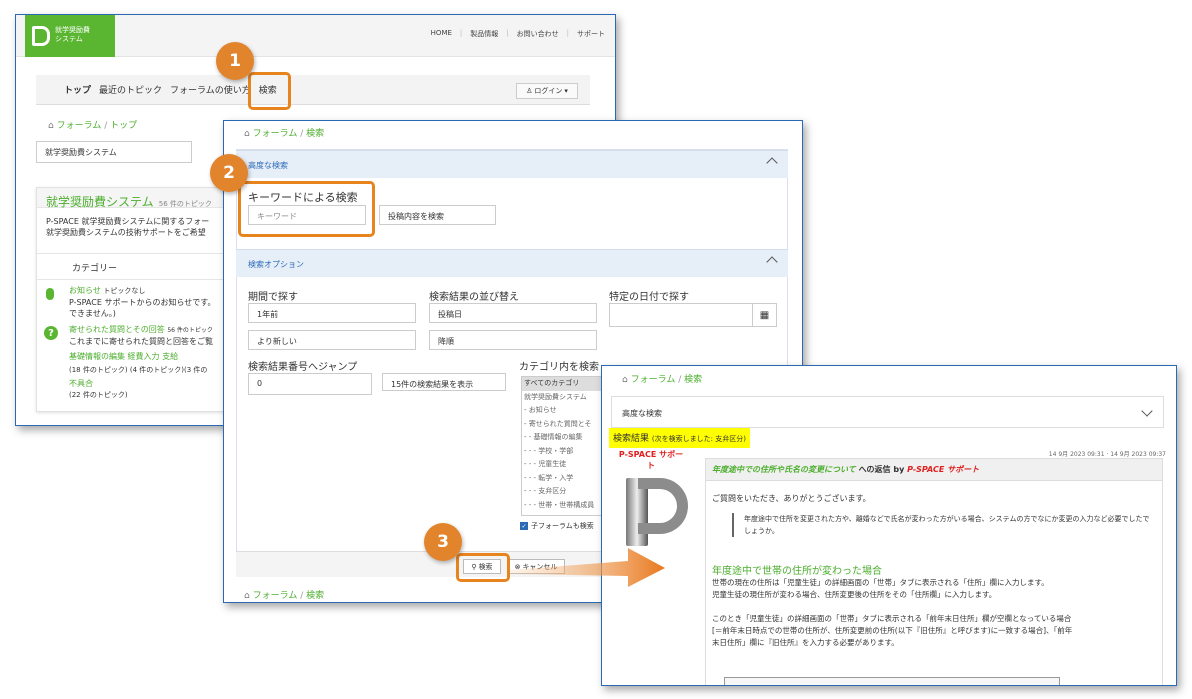  What do you see at coordinates (679, 438) in the screenshot?
I see `result-heading: 検索結果 (次を検索しました: 支弁区分)` at bounding box center [679, 438].